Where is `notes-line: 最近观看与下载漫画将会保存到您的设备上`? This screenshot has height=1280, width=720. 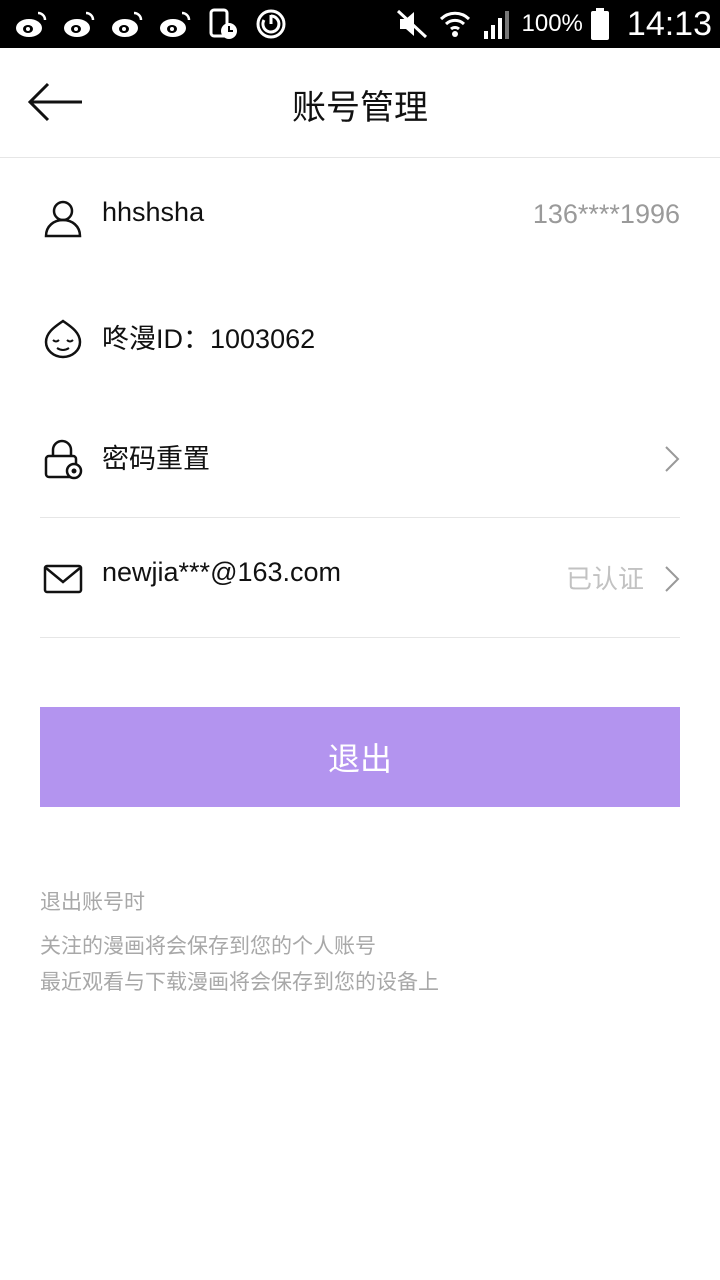 notes-line: 最近观看与下载漫画将会保存到您的设备上 is located at coordinates (239, 982).